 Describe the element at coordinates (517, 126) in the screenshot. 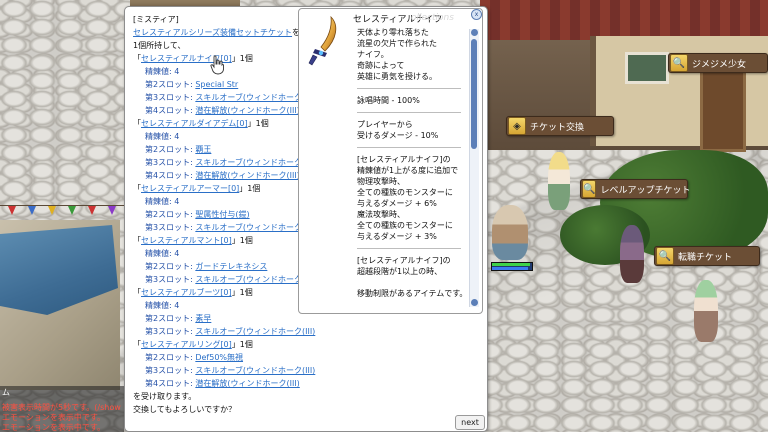

I see `exchange-icon: ◈` at that location.